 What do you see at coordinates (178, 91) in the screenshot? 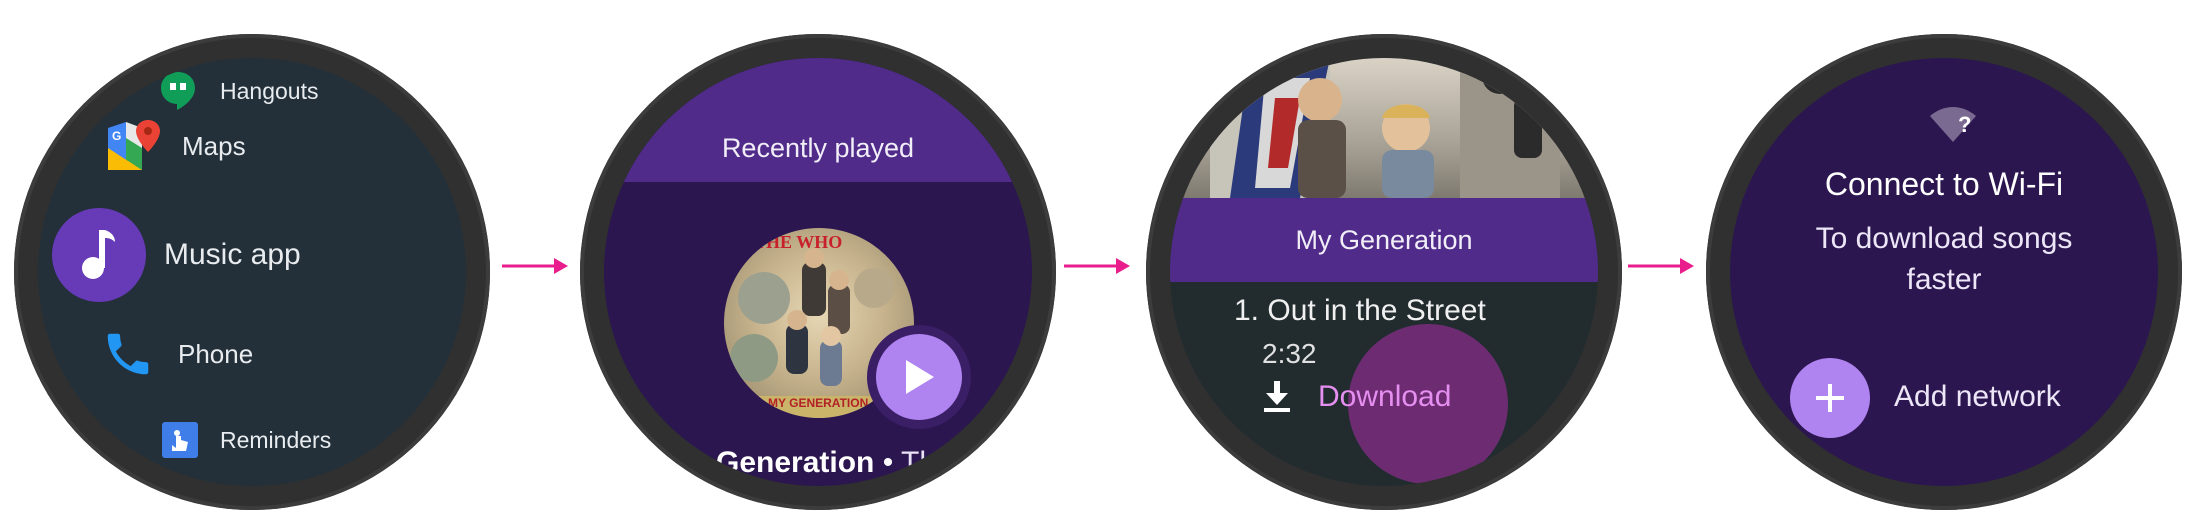
I see `hangouts-icon` at bounding box center [178, 91].